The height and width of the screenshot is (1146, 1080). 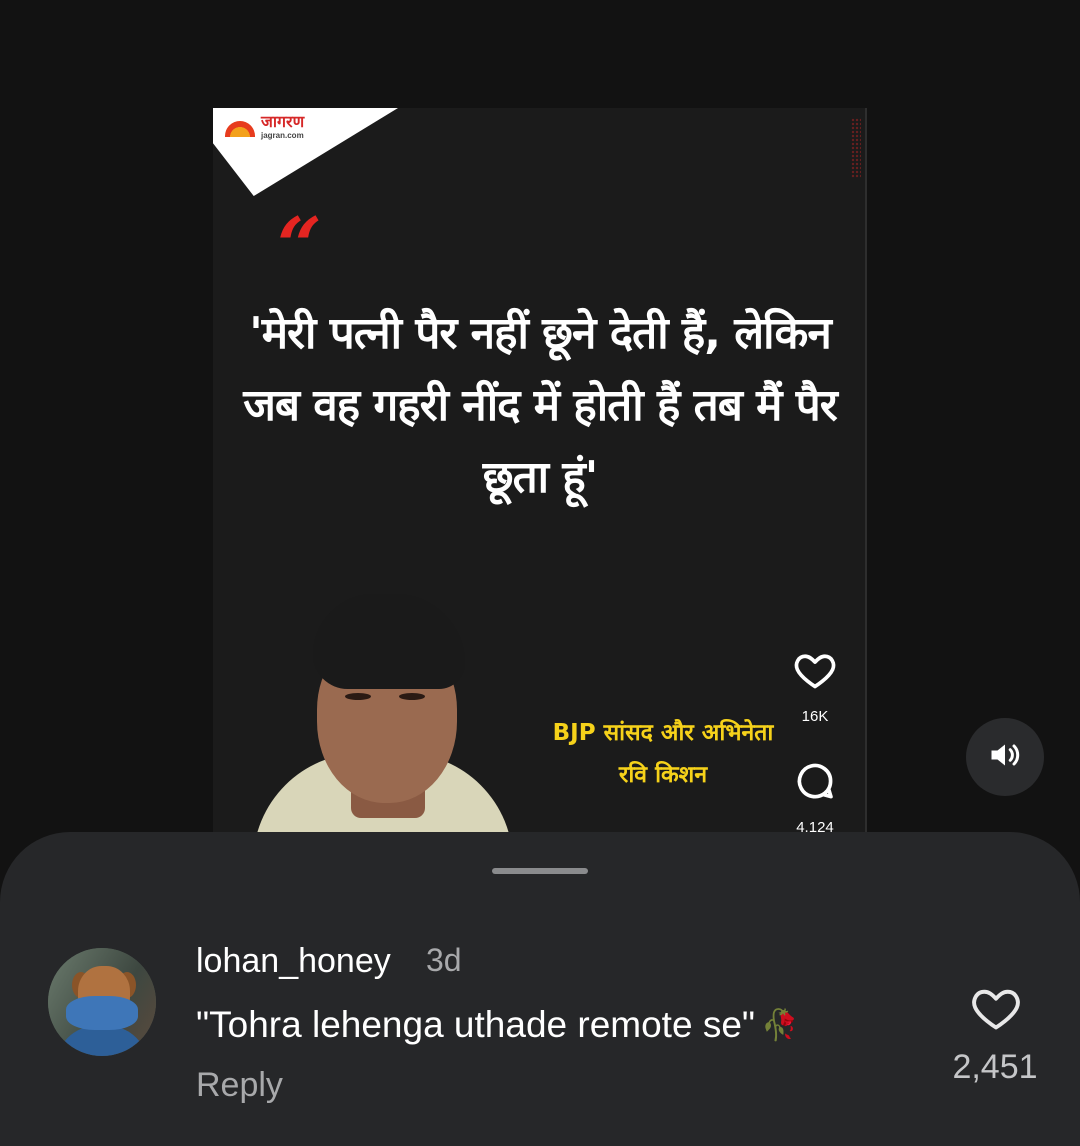 I want to click on person-photo, so click(x=383, y=718).